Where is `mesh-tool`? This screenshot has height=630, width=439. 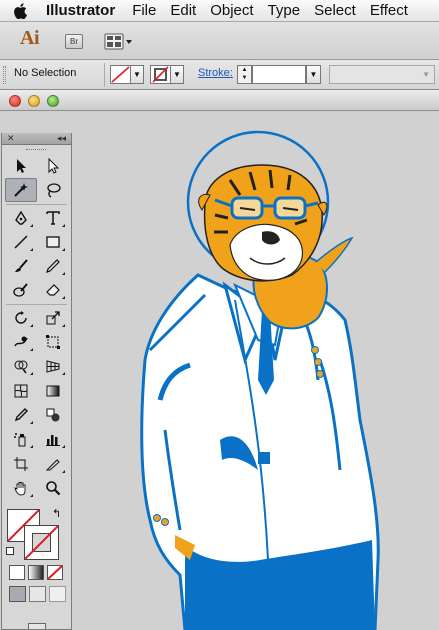
mesh-tool is located at coordinates (21, 391).